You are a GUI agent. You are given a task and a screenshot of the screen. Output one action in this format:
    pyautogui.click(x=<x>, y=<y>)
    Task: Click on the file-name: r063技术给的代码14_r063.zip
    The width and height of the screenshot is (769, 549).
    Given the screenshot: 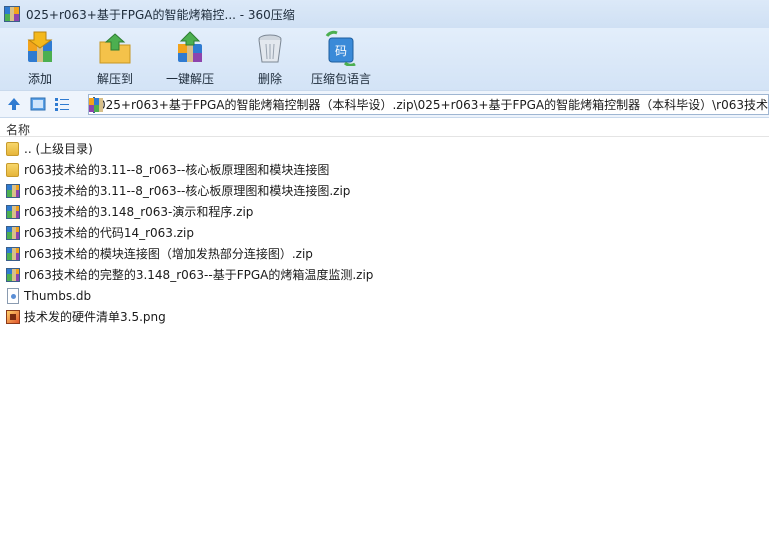 What is the action you would take?
    pyautogui.click(x=109, y=233)
    